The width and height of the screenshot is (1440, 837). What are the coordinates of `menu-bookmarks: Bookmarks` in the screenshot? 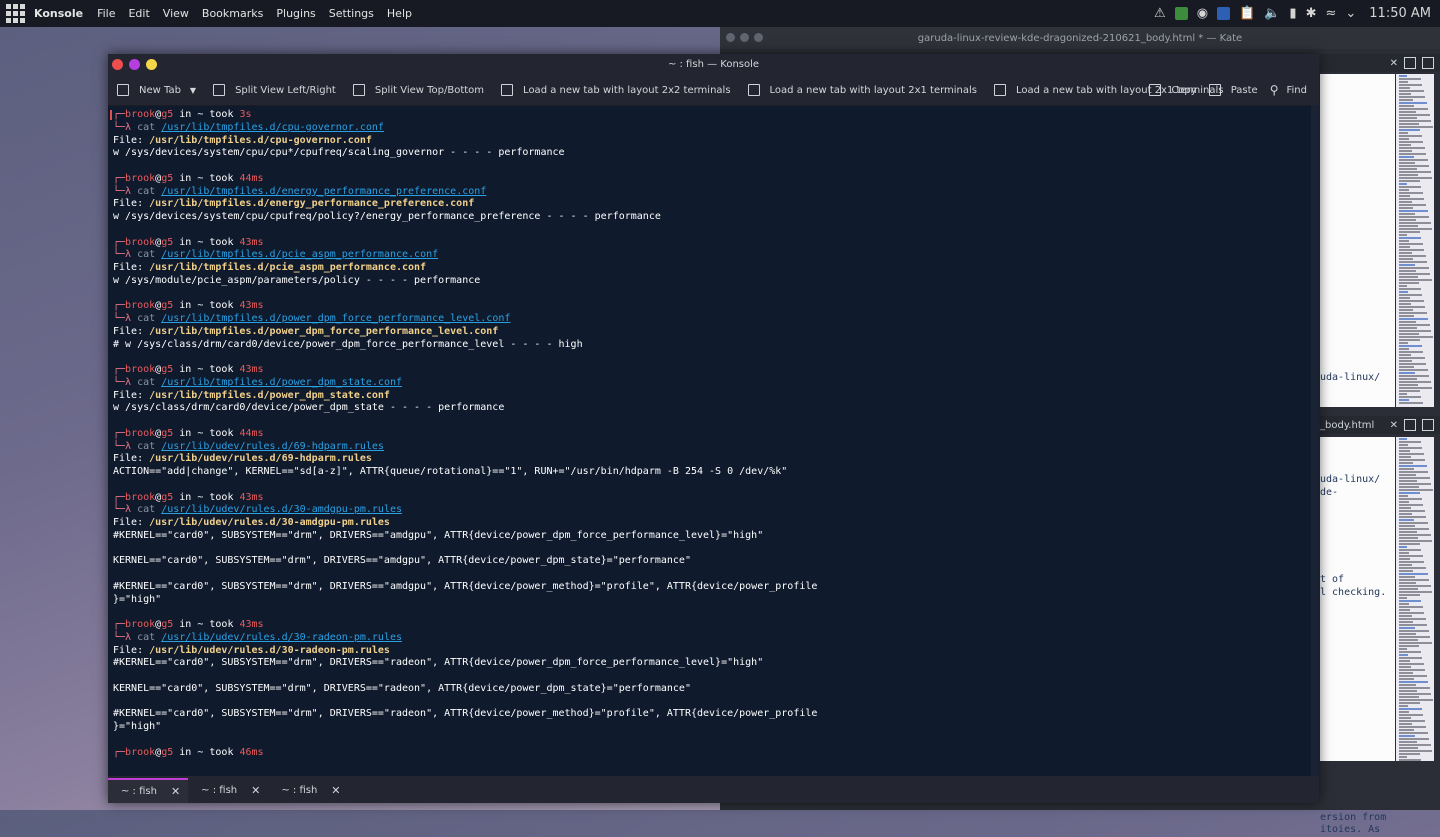 It's located at (232, 13).